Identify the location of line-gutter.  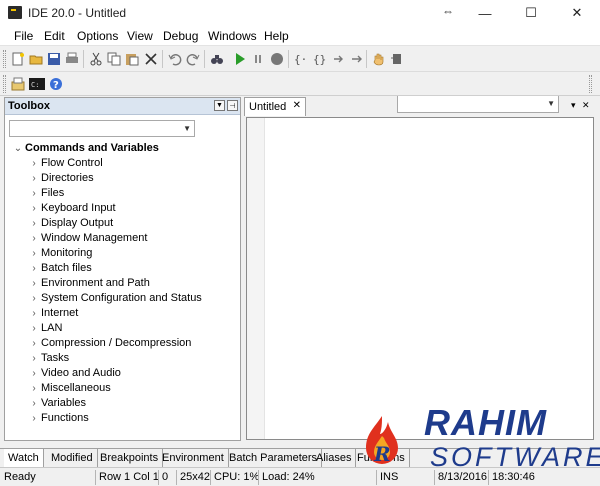
(256, 278).